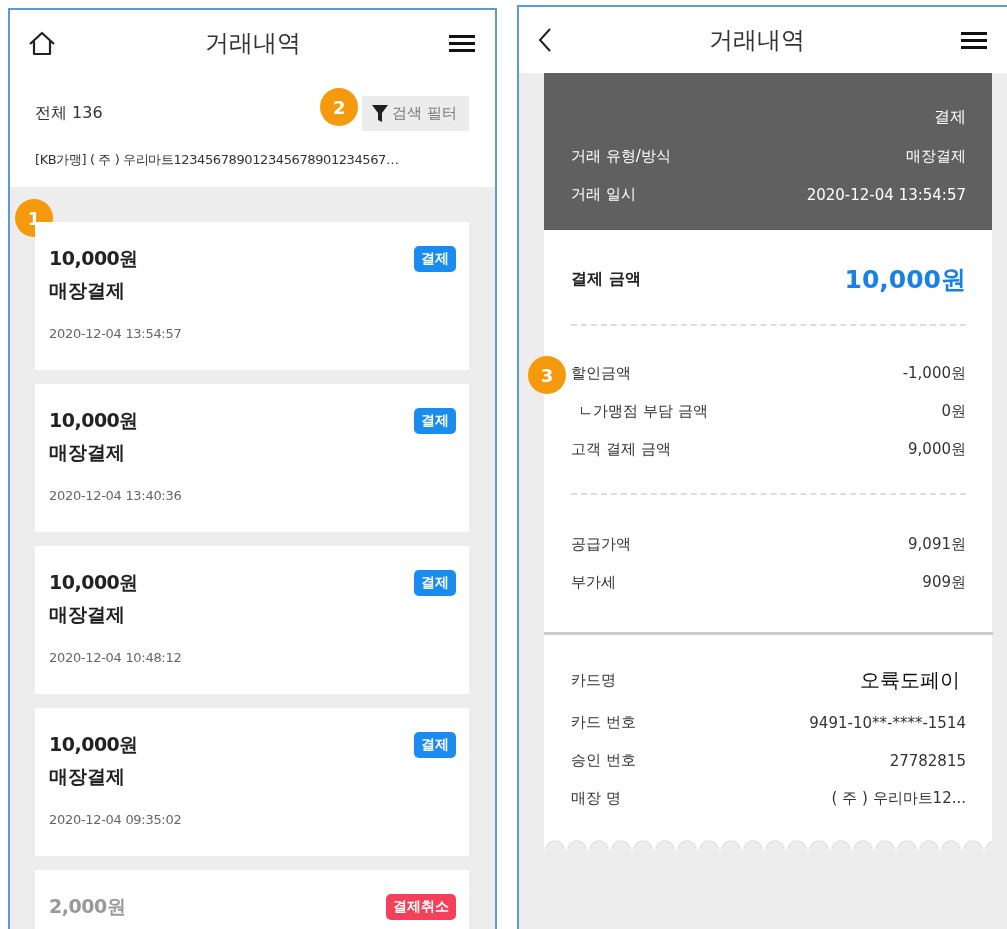 This screenshot has width=1007, height=929. I want to click on field-value: 매장결제, so click(936, 156).